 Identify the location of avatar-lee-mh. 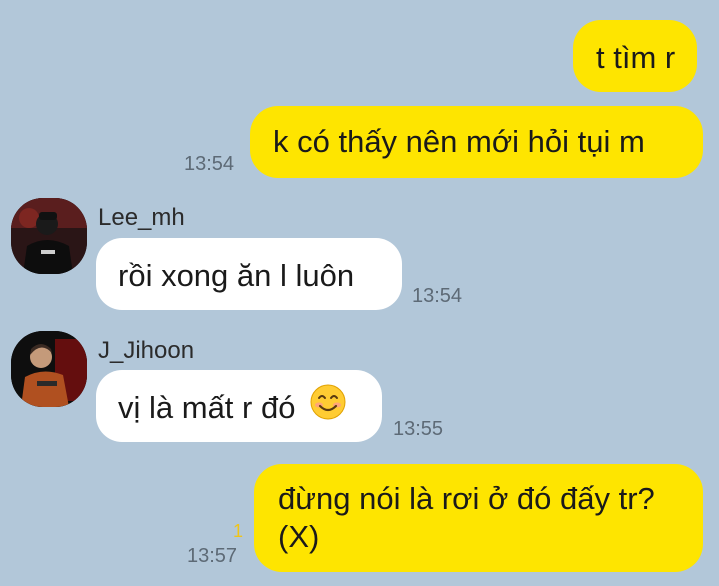
(49, 236).